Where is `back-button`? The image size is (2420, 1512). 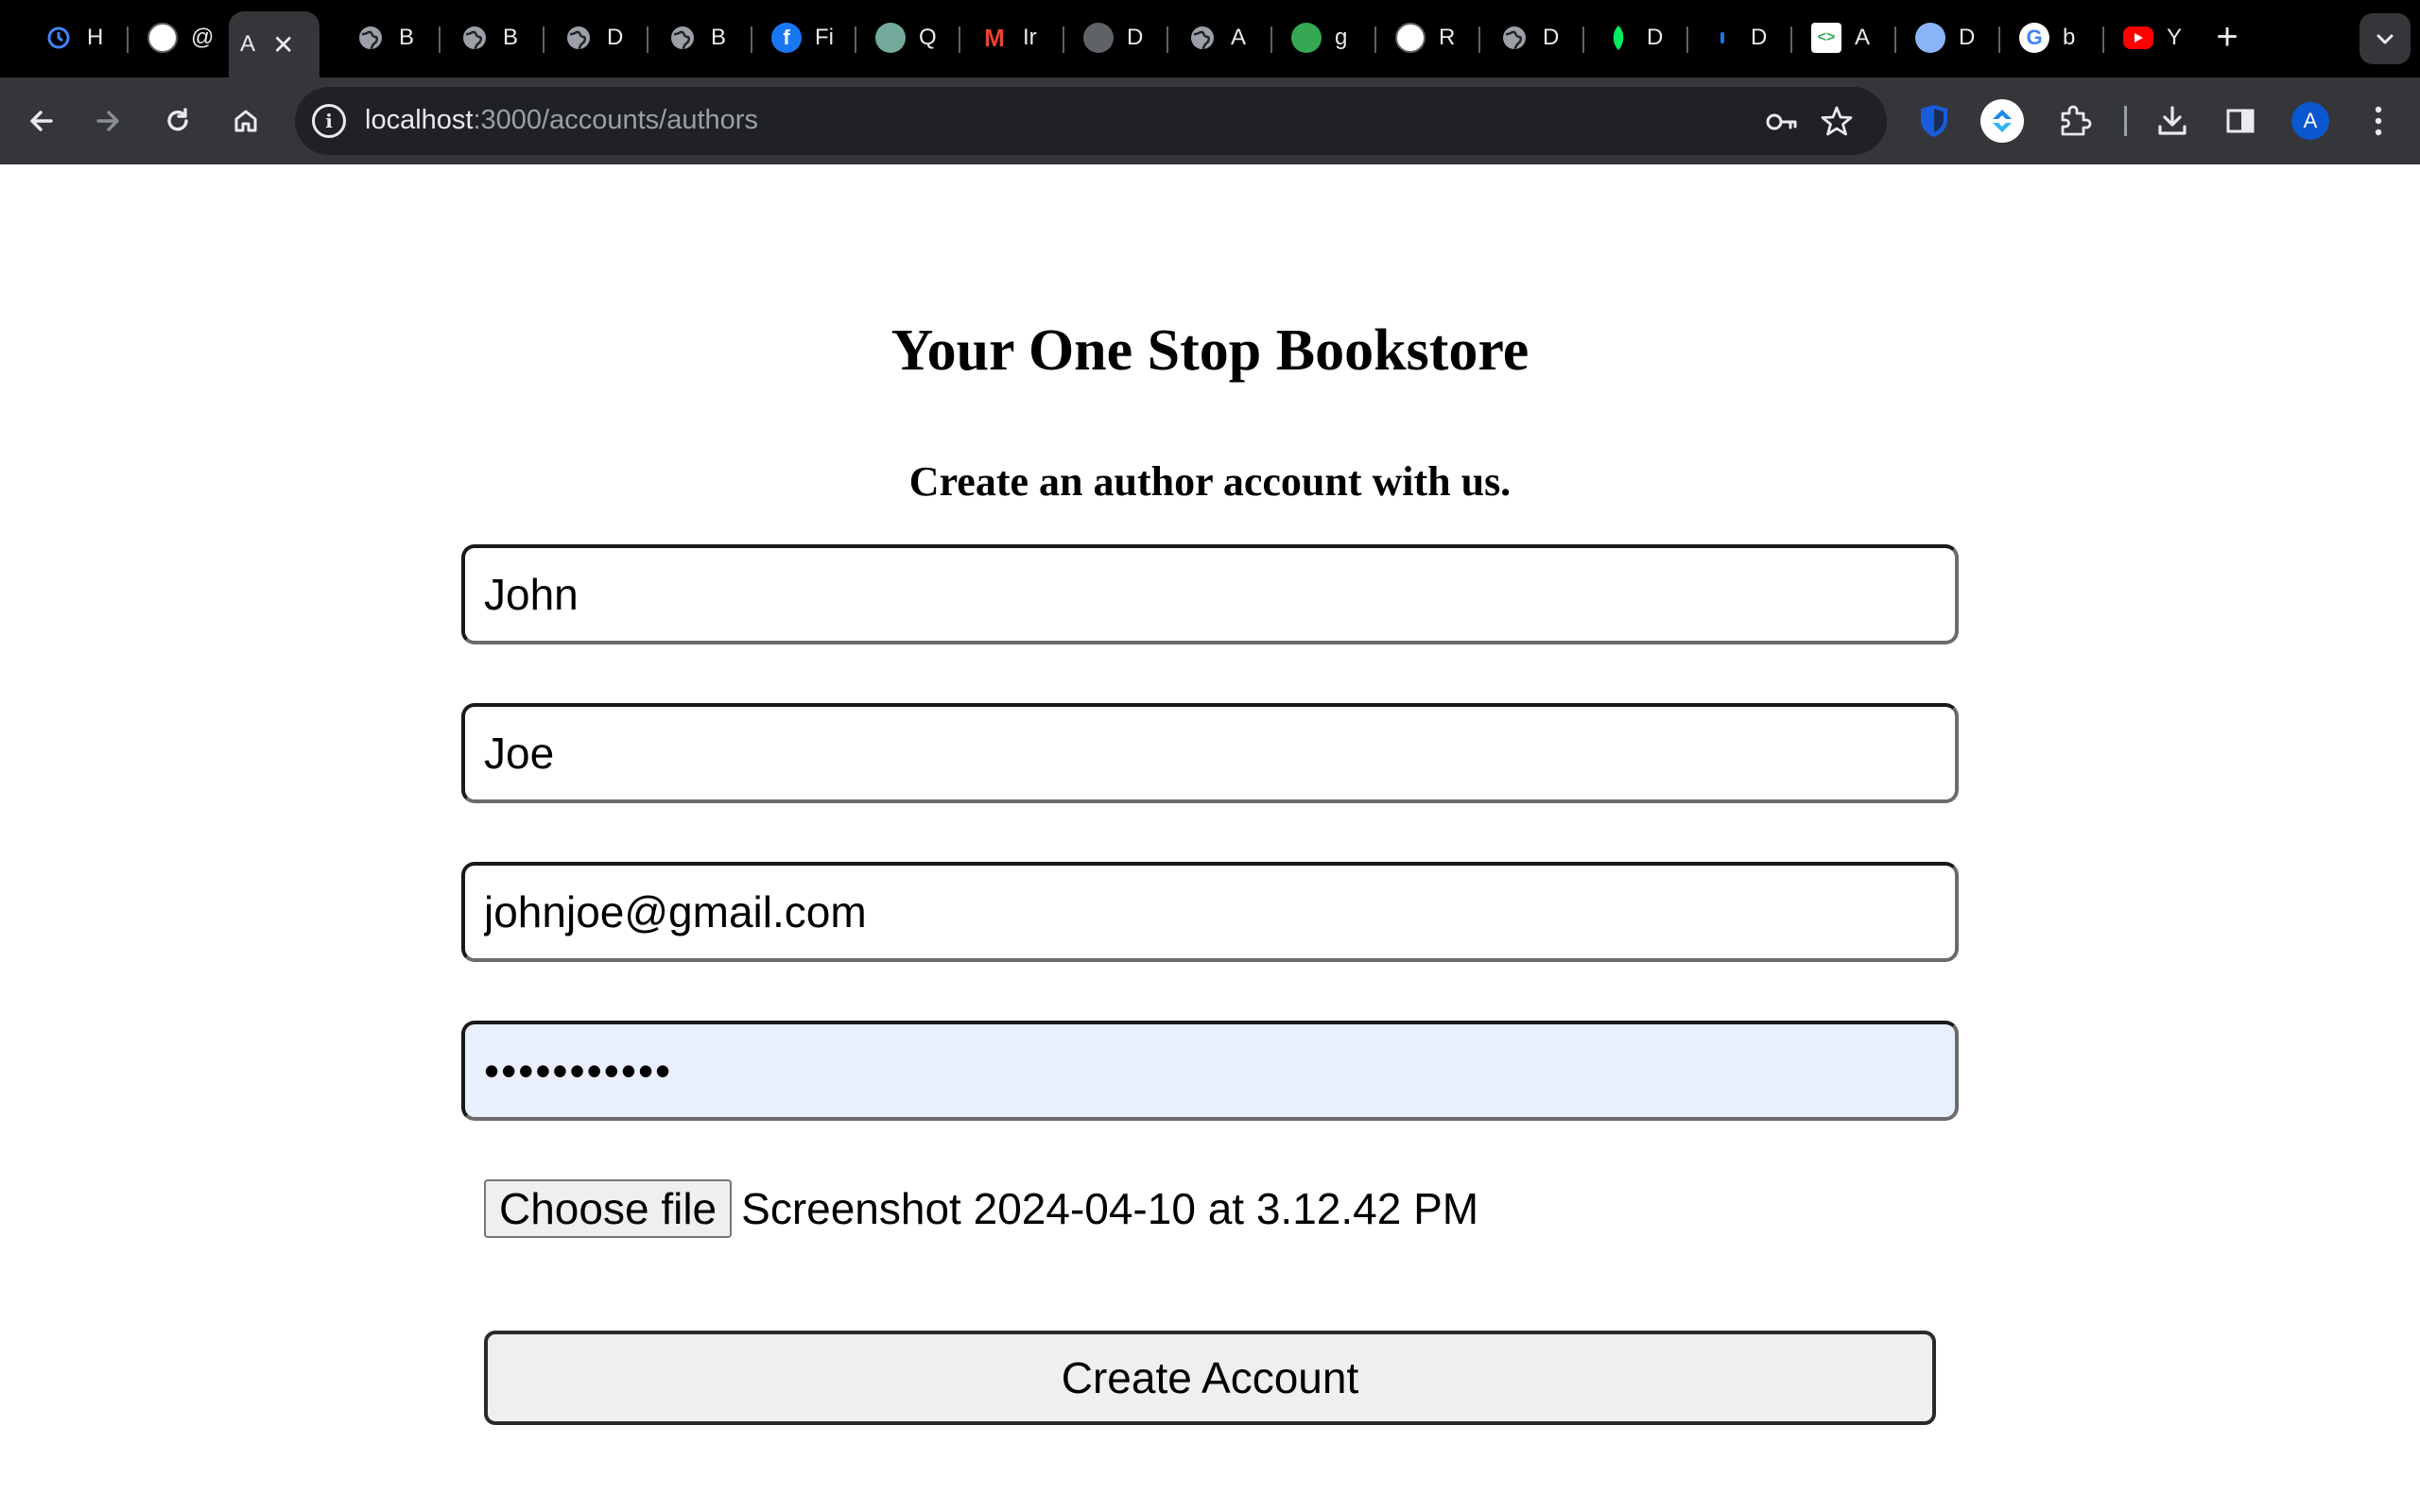
back-button is located at coordinates (41, 121).